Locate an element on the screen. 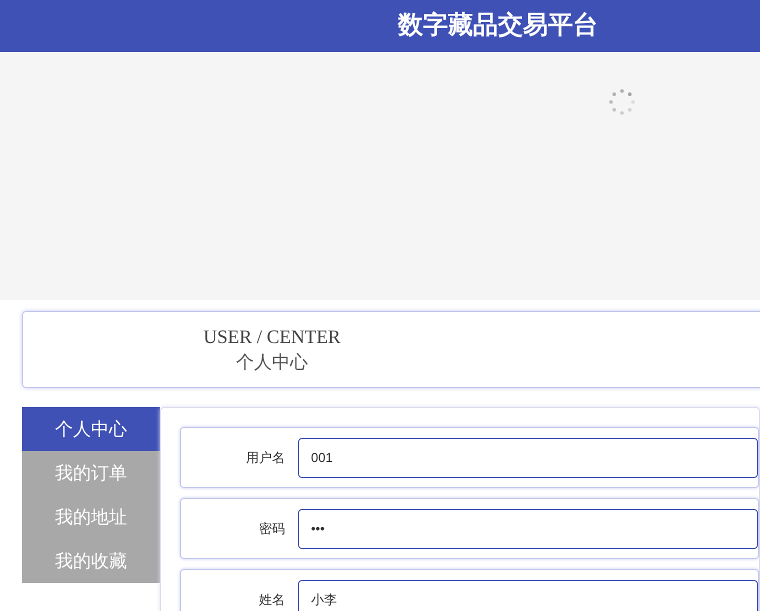 This screenshot has height=611, width=760. input-field: 小李 is located at coordinates (528, 595).